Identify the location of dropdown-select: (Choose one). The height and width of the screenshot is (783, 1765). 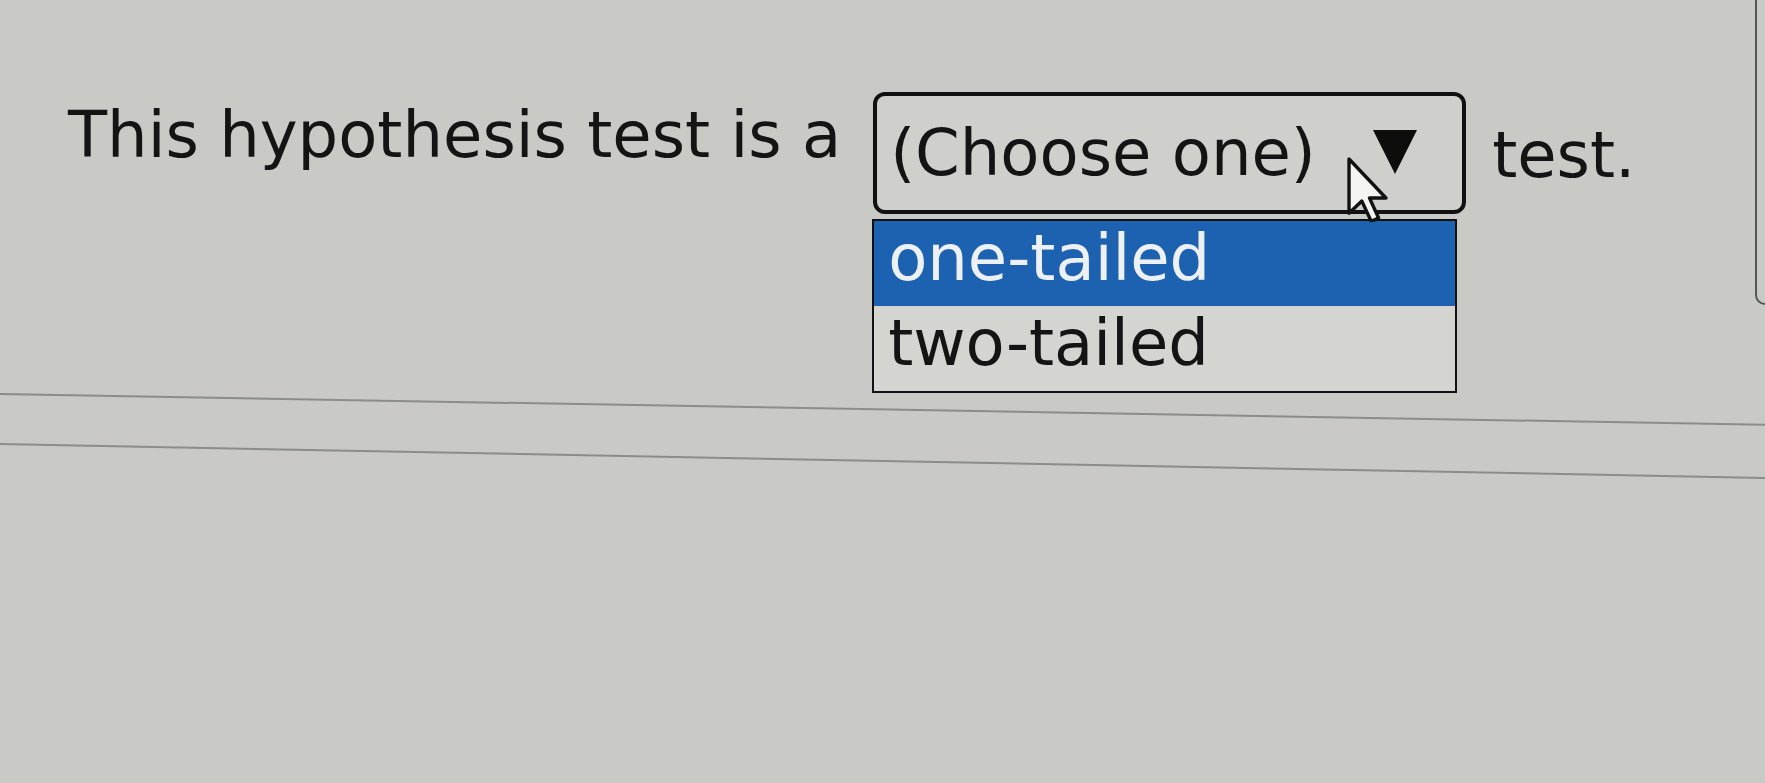
(1170, 153).